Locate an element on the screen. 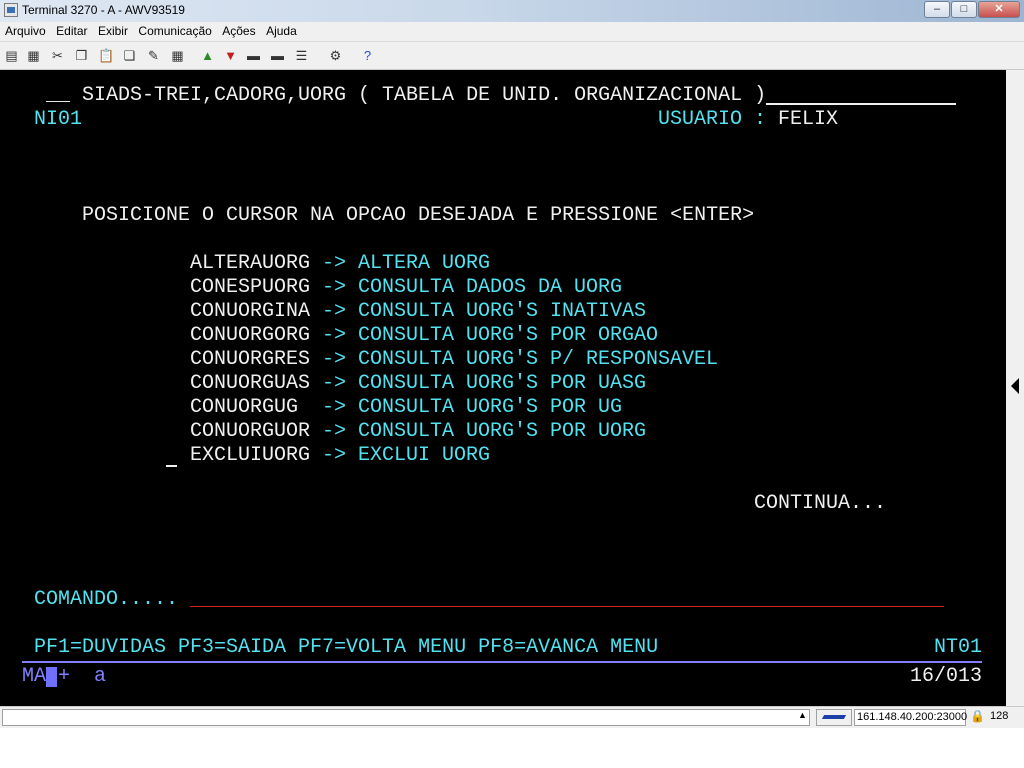 Image resolution: width=1024 pixels, height=768 pixels. option-code: CONUORGUAS is located at coordinates (250, 384).